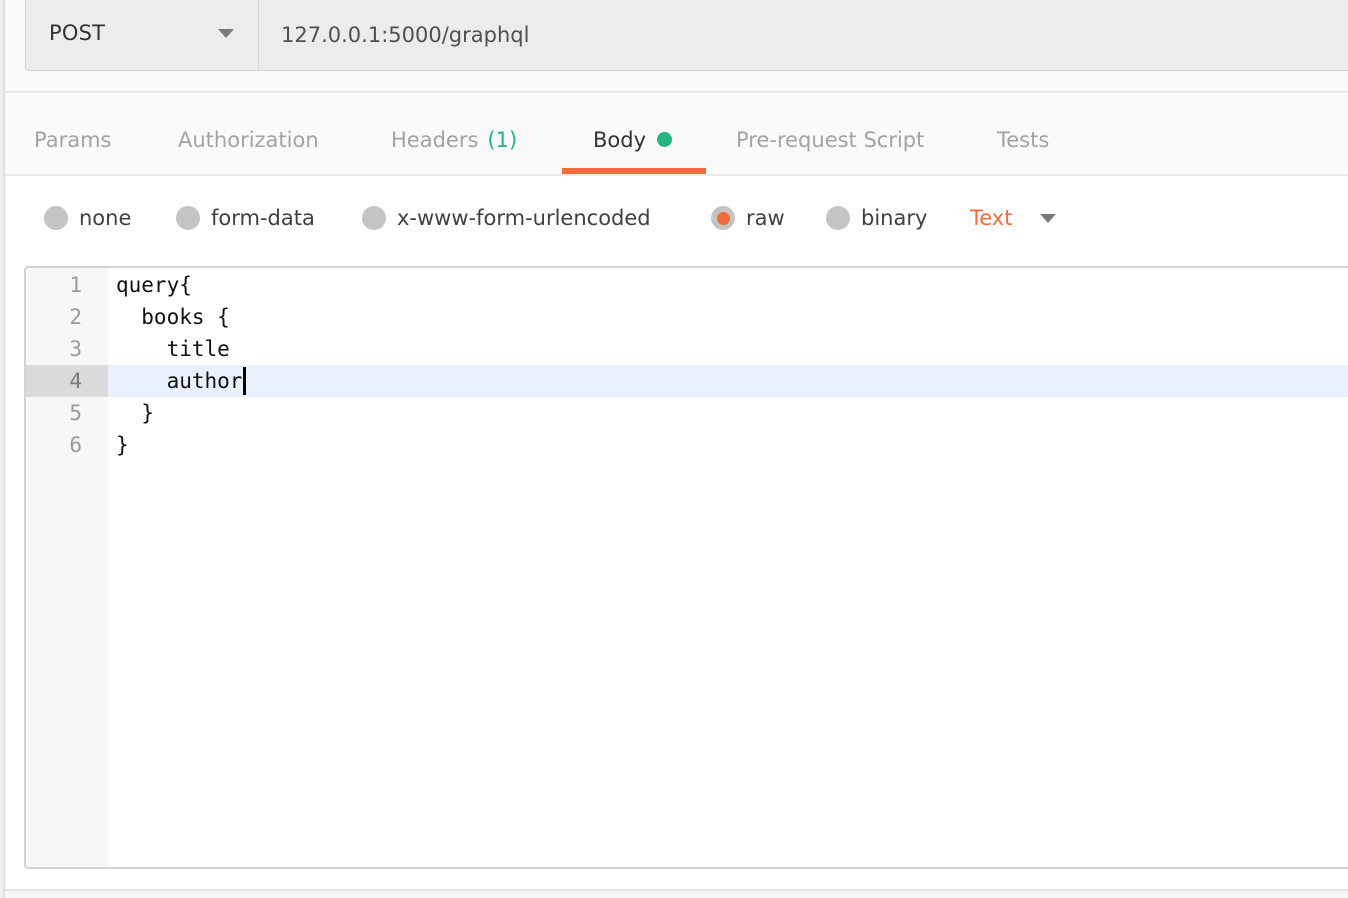  I want to click on request-url-area: POST, so click(676, 46).